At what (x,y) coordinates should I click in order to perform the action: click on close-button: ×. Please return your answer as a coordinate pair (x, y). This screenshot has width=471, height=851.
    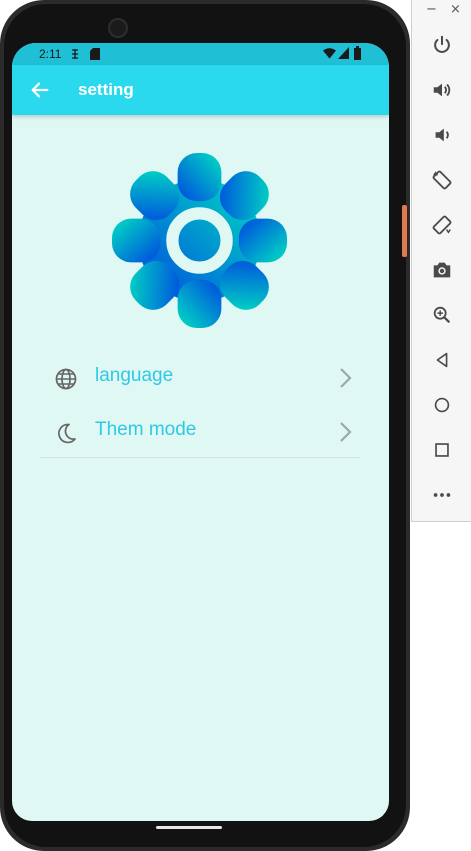
    Looking at the image, I should click on (455, 9).